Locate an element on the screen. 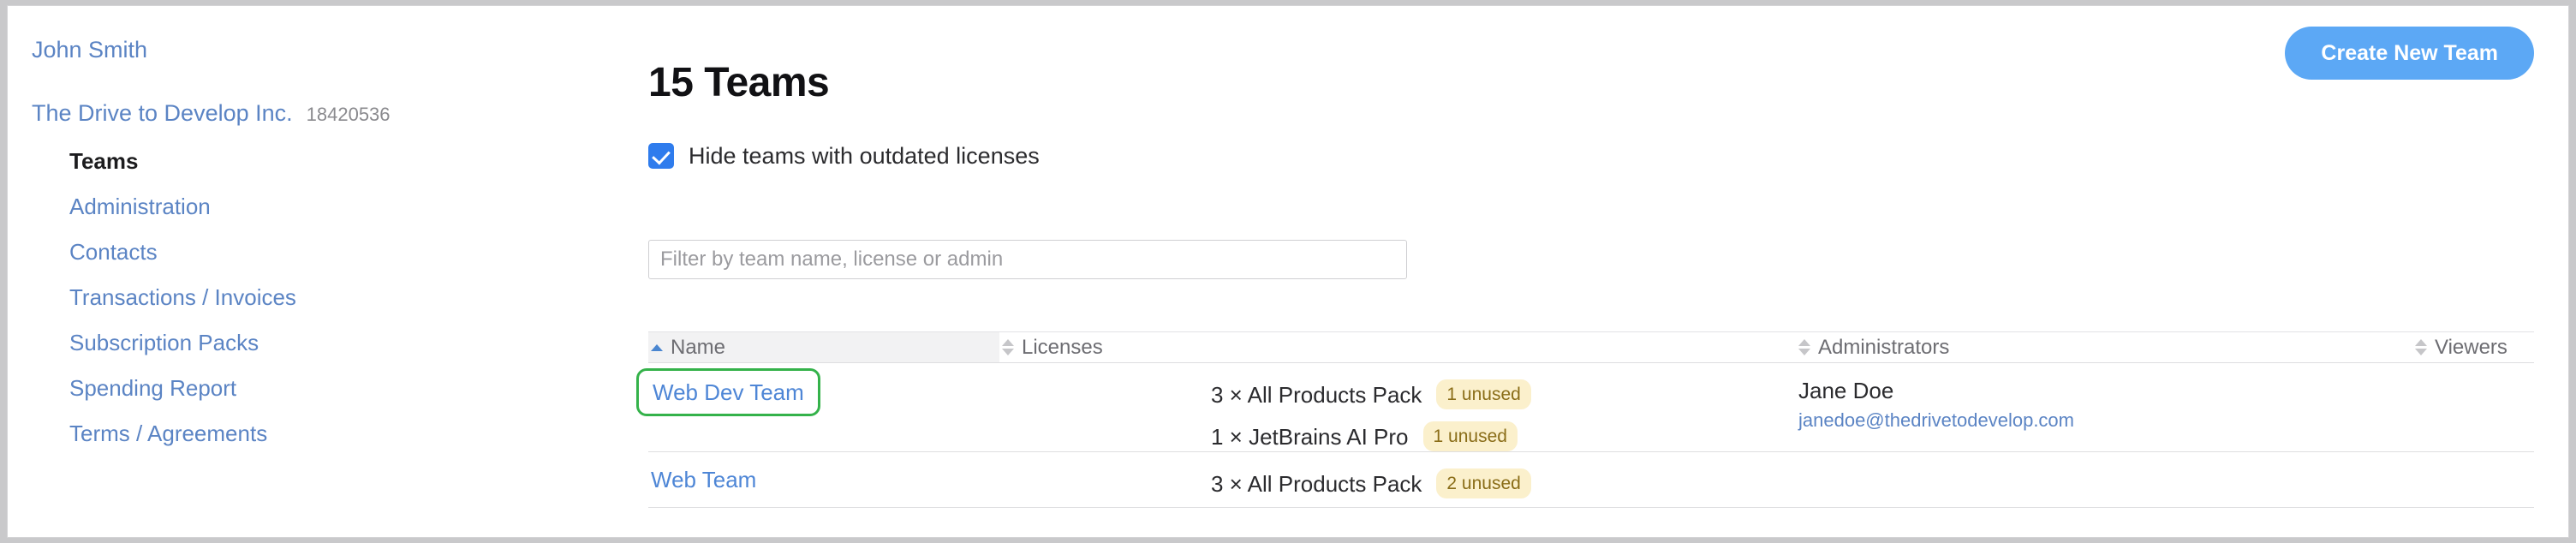  hide-outdated-licenses-label: Hide teams with outdated licenses is located at coordinates (865, 155).